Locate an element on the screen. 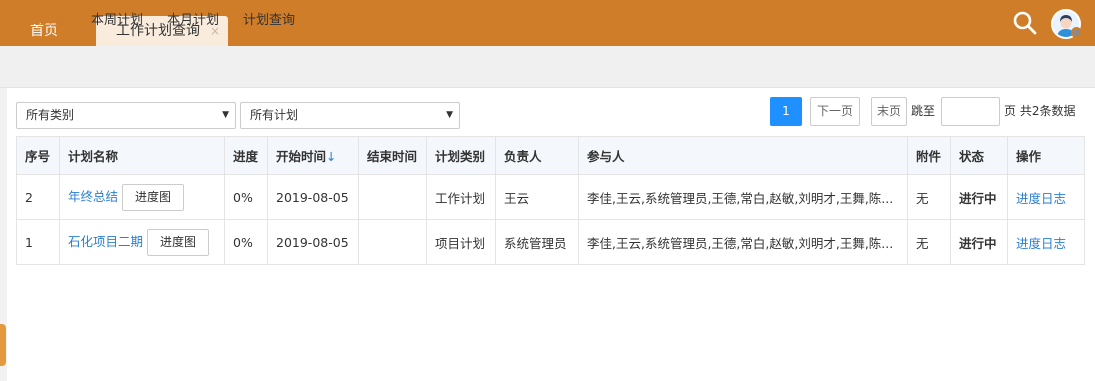  plan-select: 所有计划 ▼ is located at coordinates (350, 115).